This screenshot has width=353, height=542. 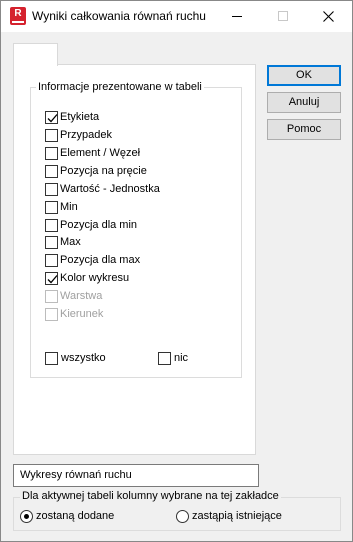 What do you see at coordinates (120, 87) in the screenshot?
I see `columns-groupbox-legend: Informacje prezentowane w tabeli` at bounding box center [120, 87].